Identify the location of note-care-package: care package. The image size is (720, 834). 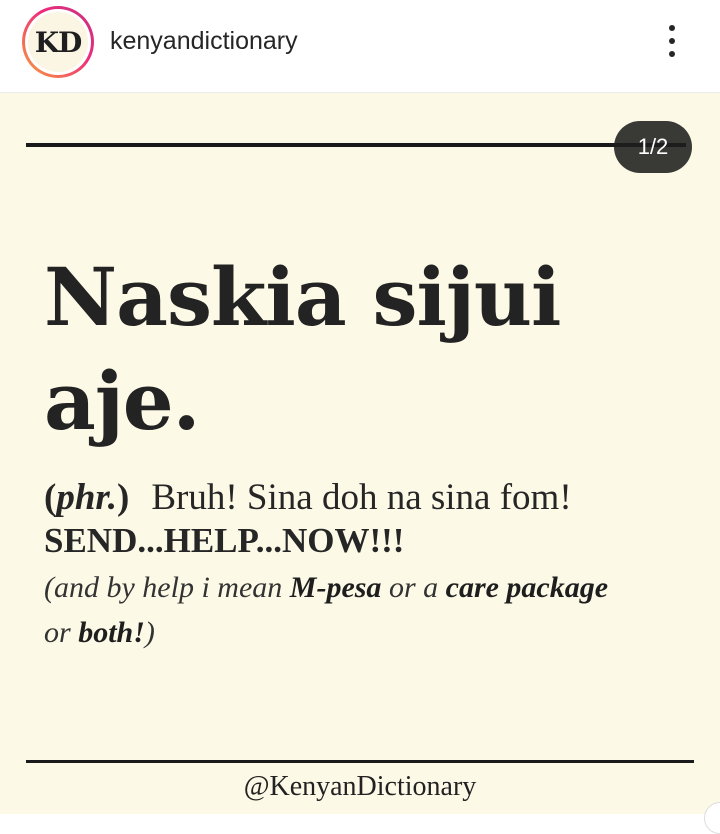
(527, 587).